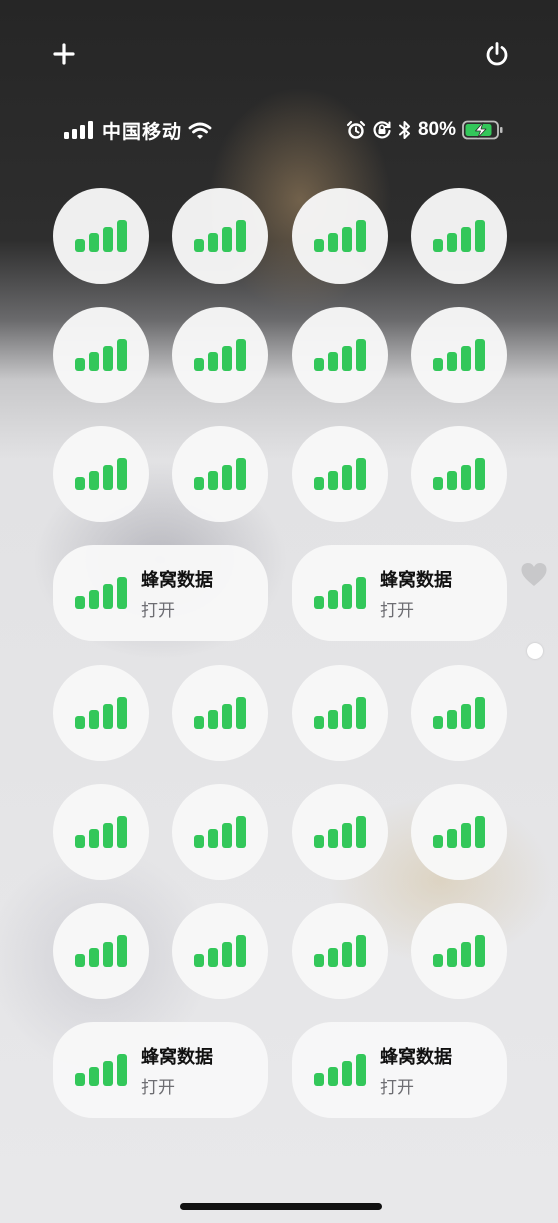  I want to click on home-indicator, so click(281, 1206).